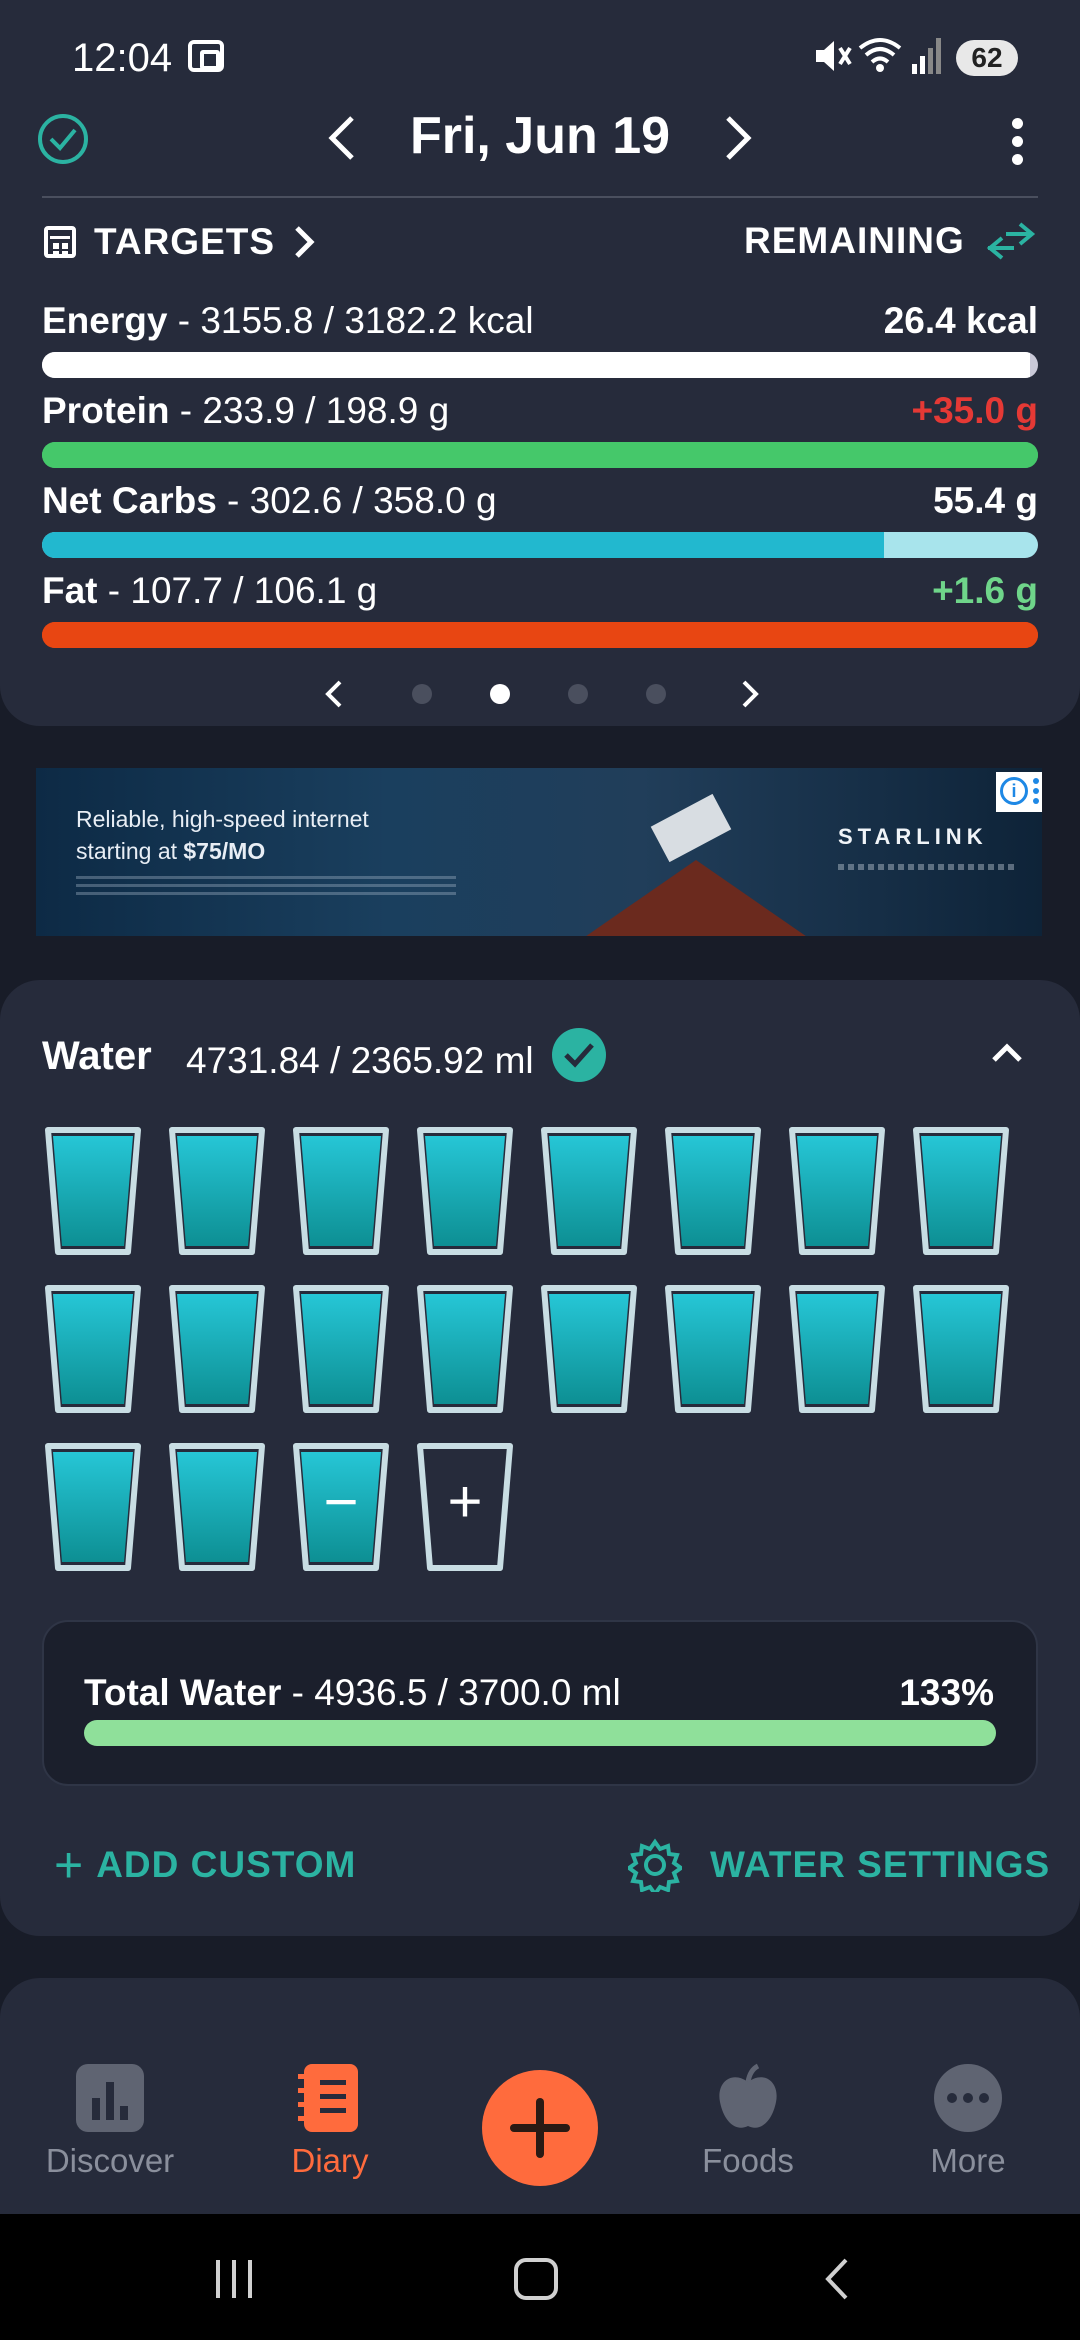  I want to click on nav-more-label: More, so click(968, 2160).